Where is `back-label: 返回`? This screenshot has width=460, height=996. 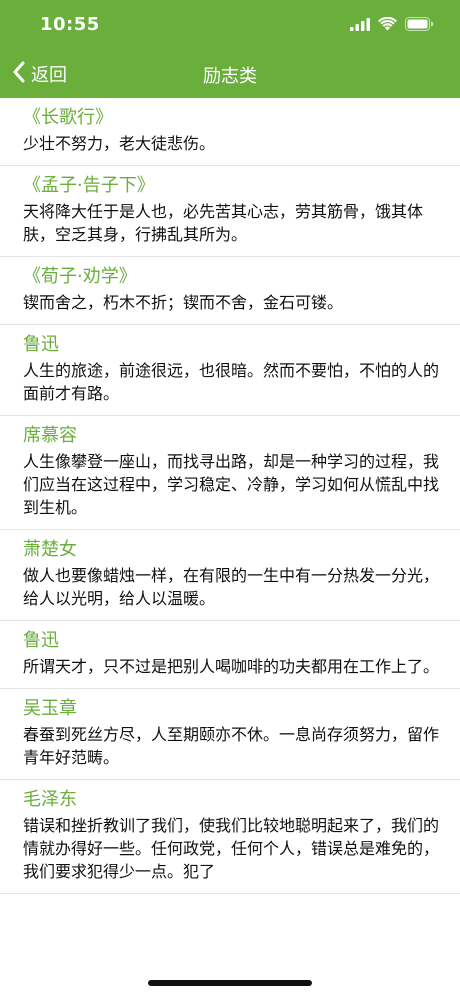 back-label: 返回 is located at coordinates (49, 75).